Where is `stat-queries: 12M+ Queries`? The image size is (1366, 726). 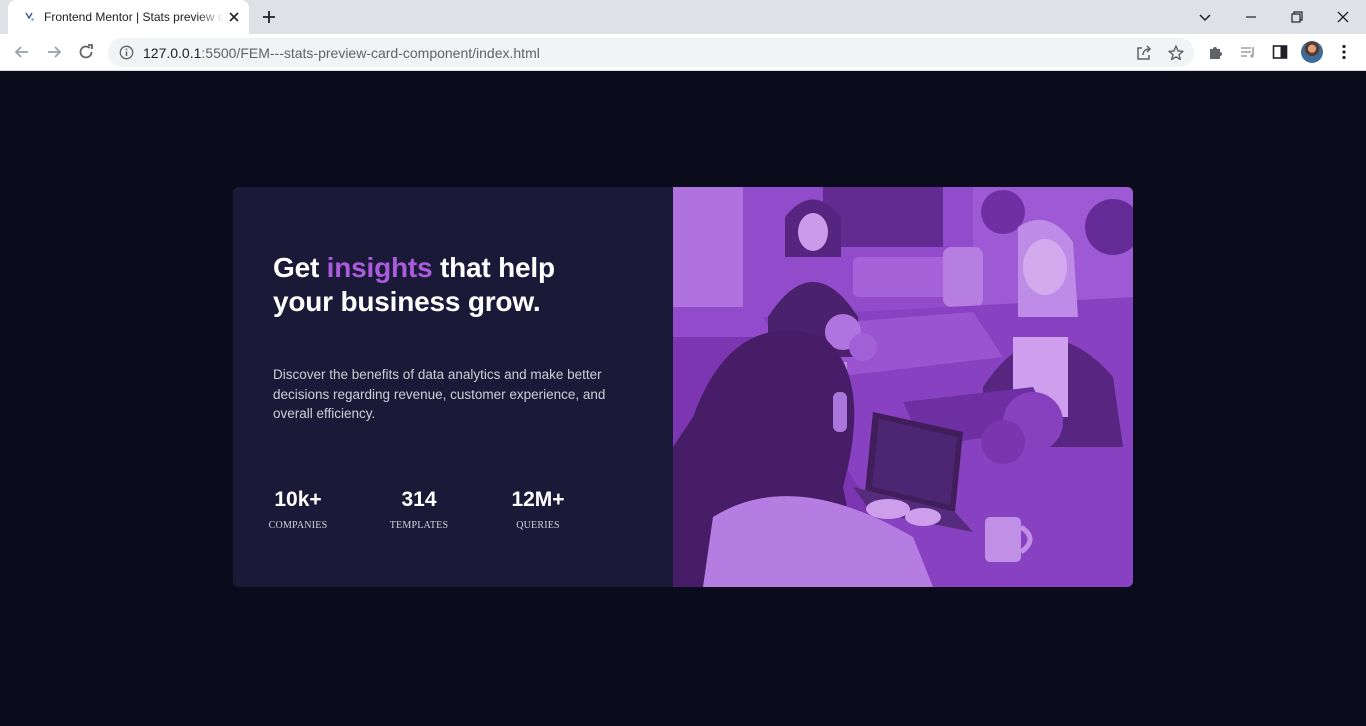
stat-queries: 12M+ Queries is located at coordinates (538, 509).